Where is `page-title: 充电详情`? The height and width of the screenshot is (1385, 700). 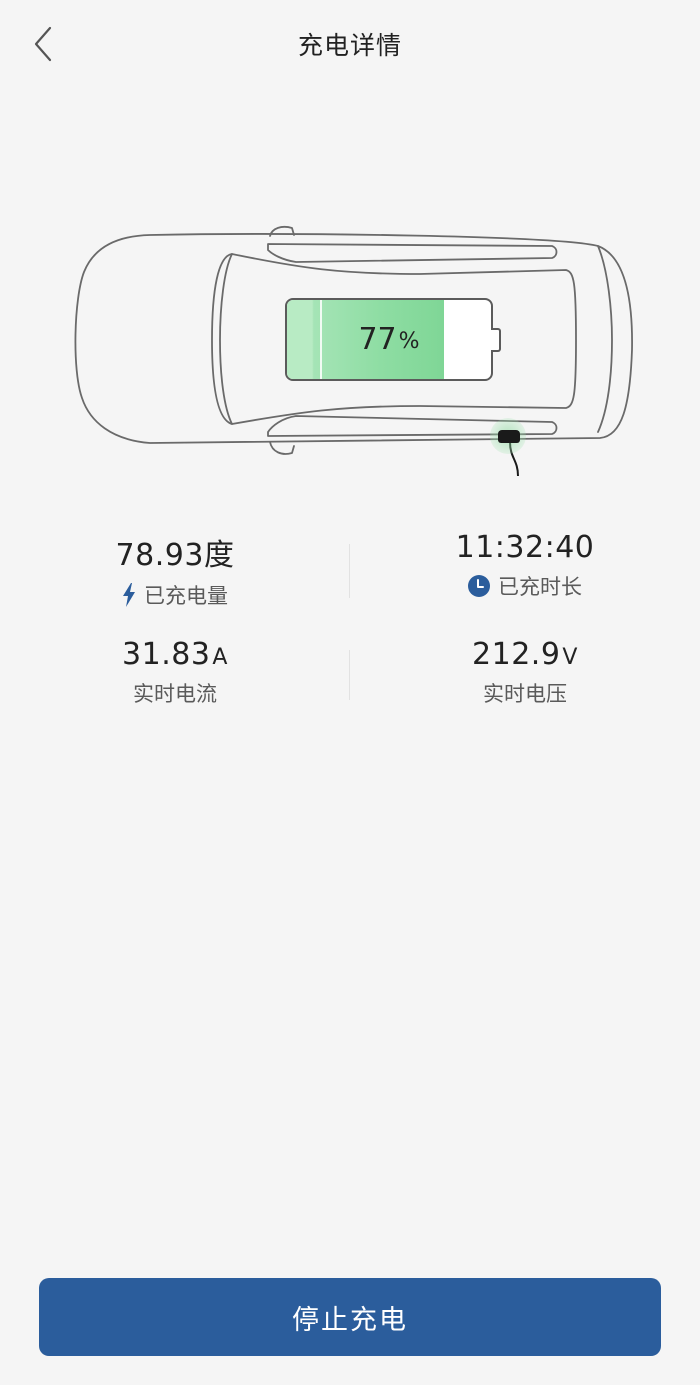 page-title: 充电详情 is located at coordinates (349, 45).